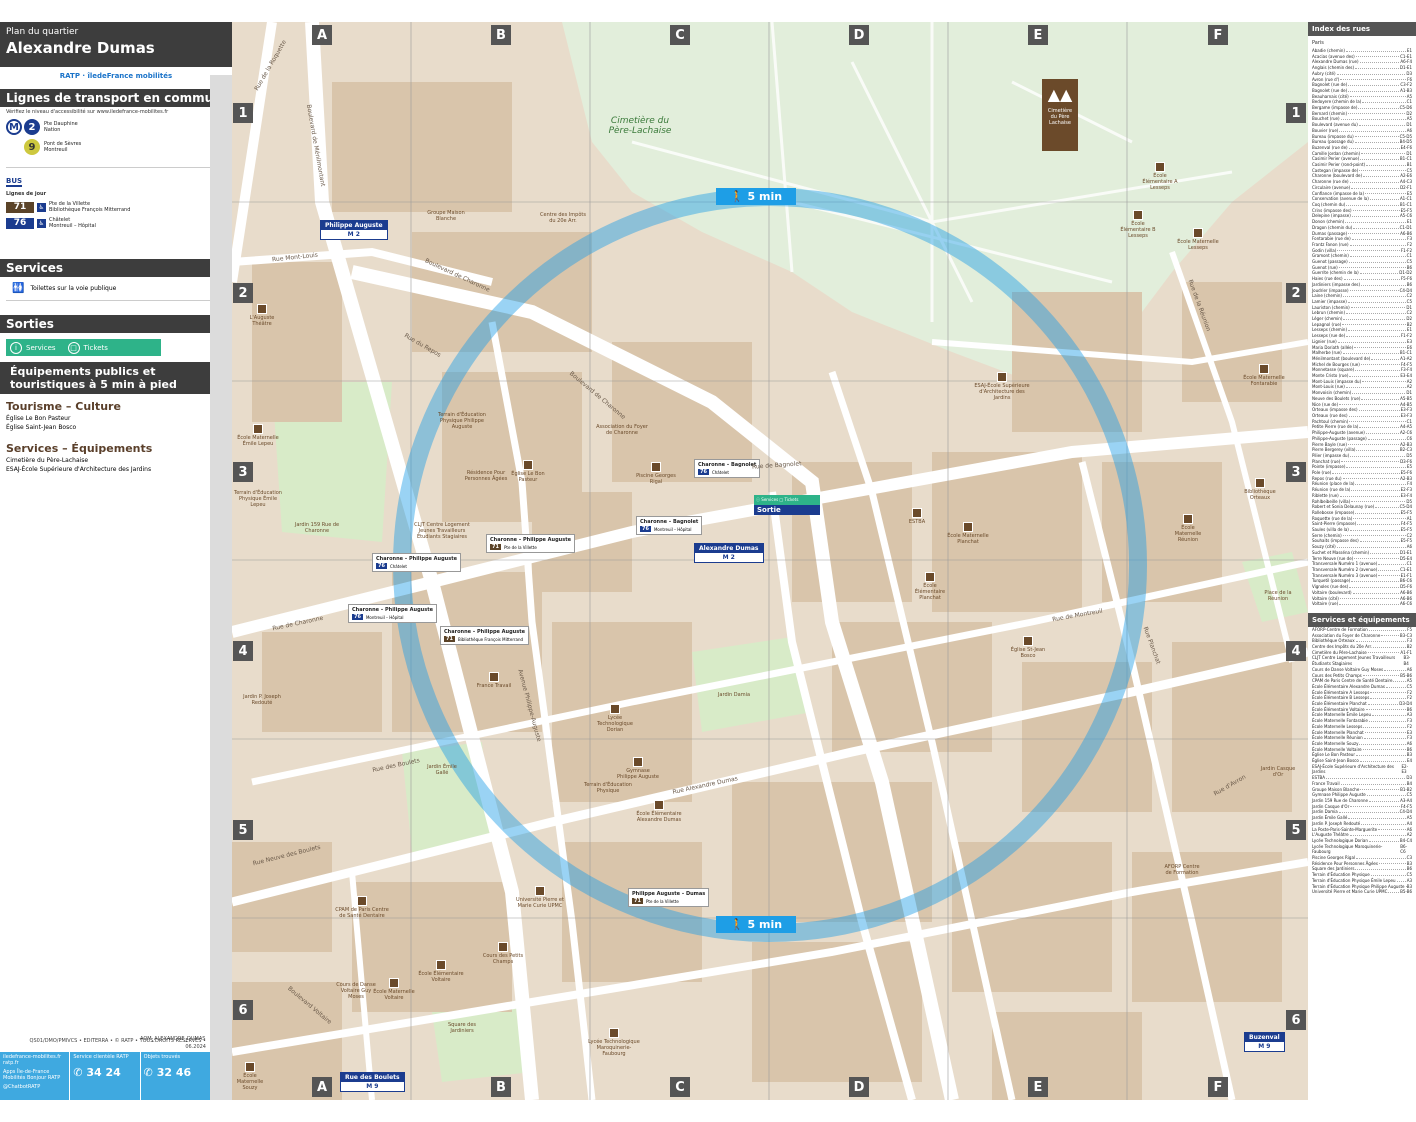  What do you see at coordinates (494, 680) in the screenshot?
I see `poi: France Travail` at bounding box center [494, 680].